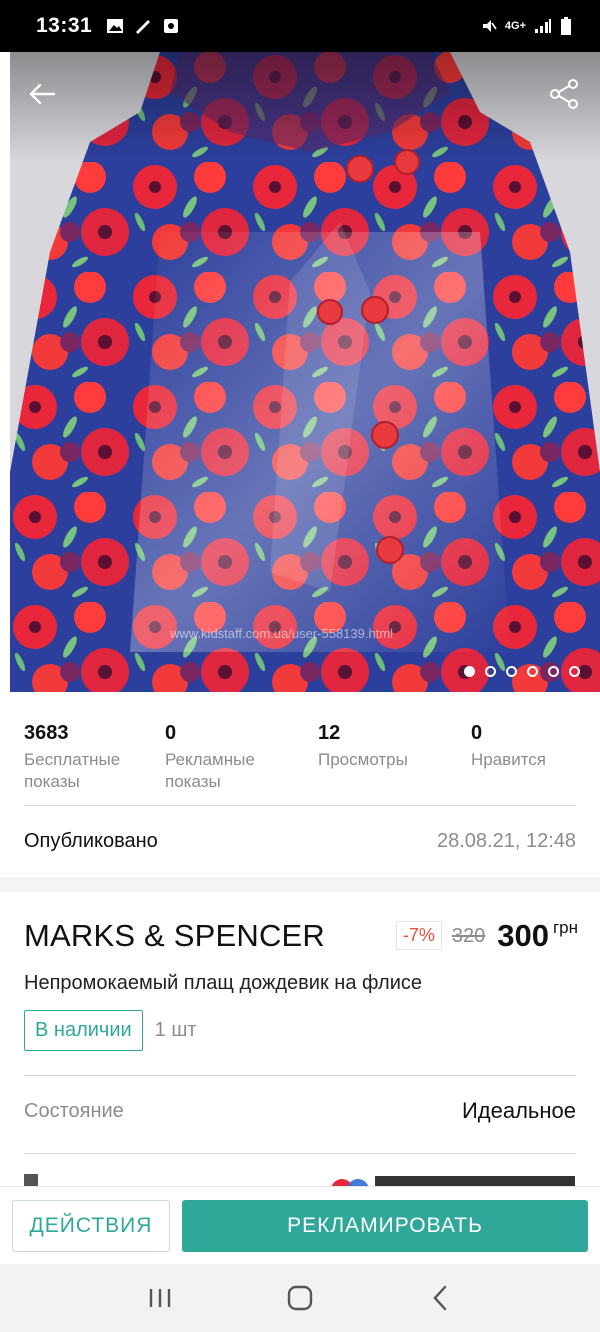 This screenshot has height=1332, width=600. Describe the element at coordinates (91, 840) in the screenshot. I see `published-label: Опубликовано` at that location.